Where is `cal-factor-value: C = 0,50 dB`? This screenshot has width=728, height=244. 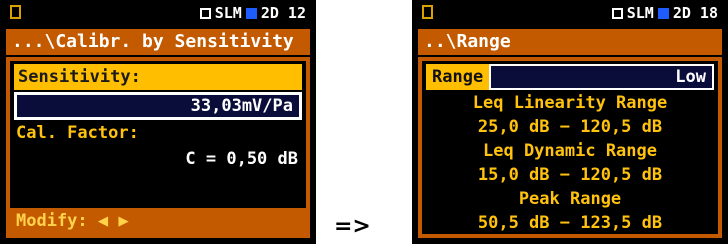 cal-factor-value: C = 0,50 dB is located at coordinates (241, 159).